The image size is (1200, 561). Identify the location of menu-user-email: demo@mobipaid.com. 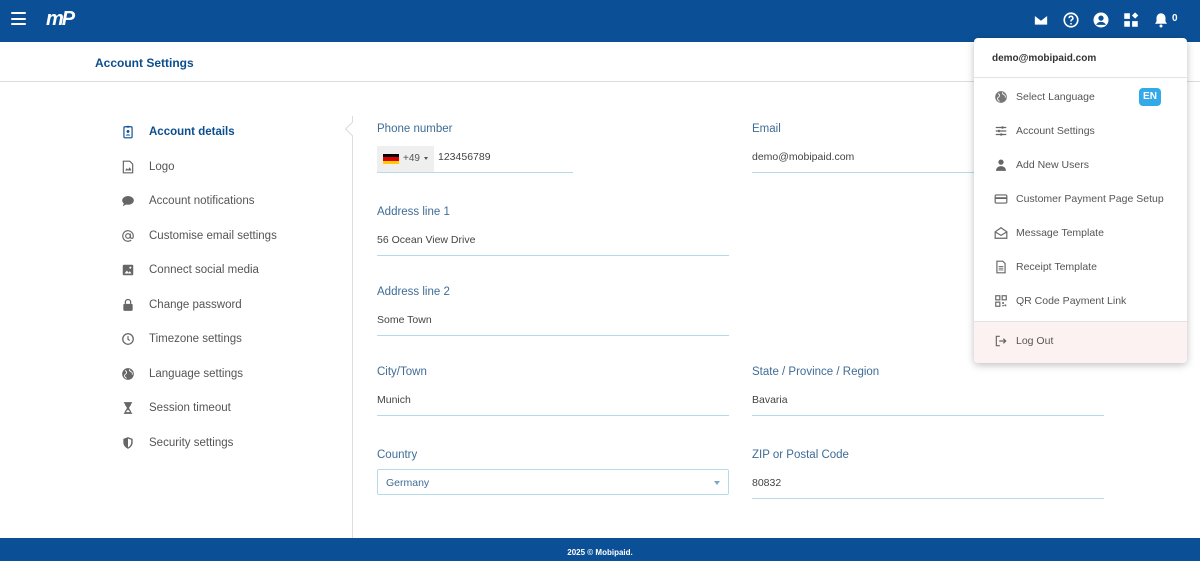
(1044, 58).